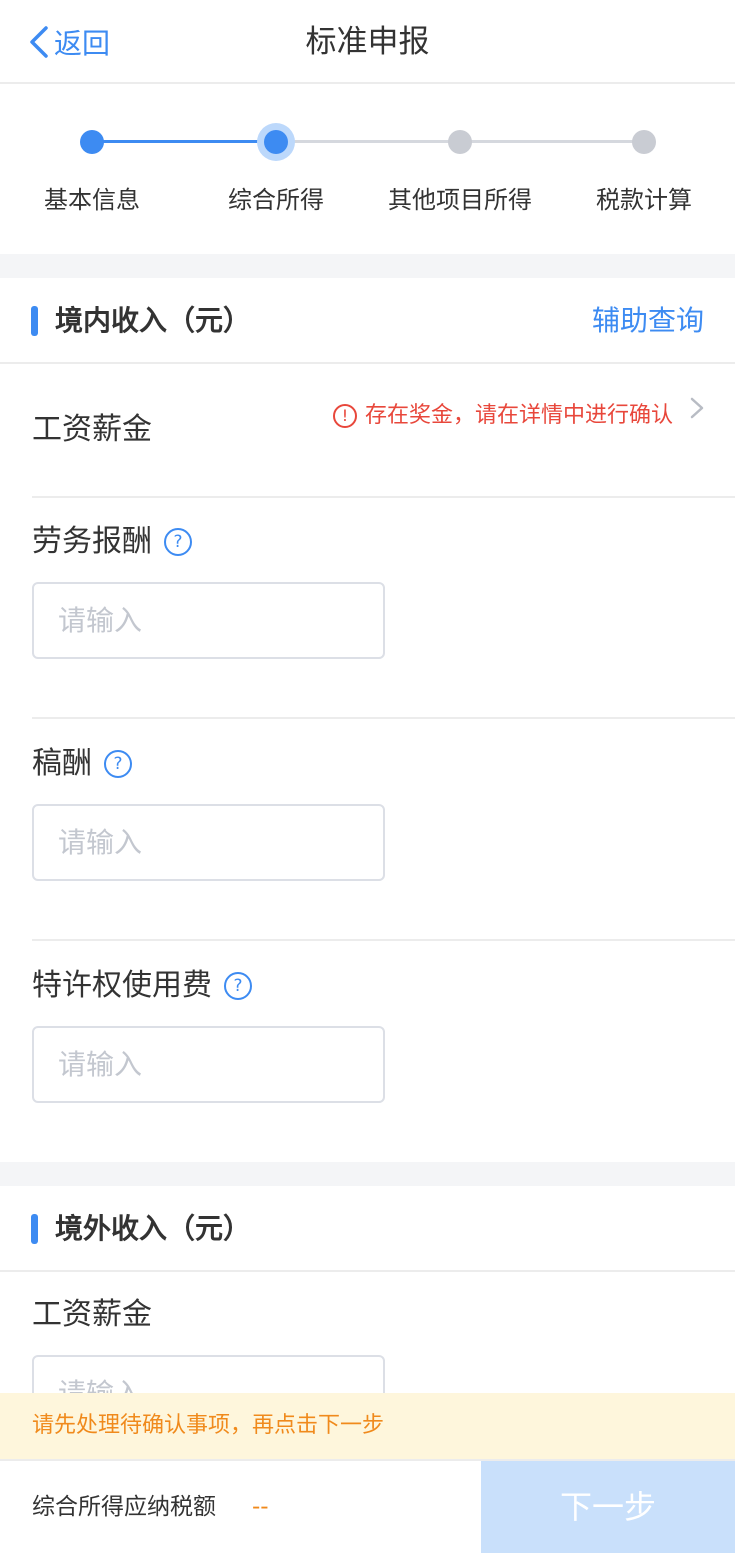 This screenshot has width=735, height=1553. Describe the element at coordinates (644, 142) in the screenshot. I see `step-dot-tax-calculation` at that location.